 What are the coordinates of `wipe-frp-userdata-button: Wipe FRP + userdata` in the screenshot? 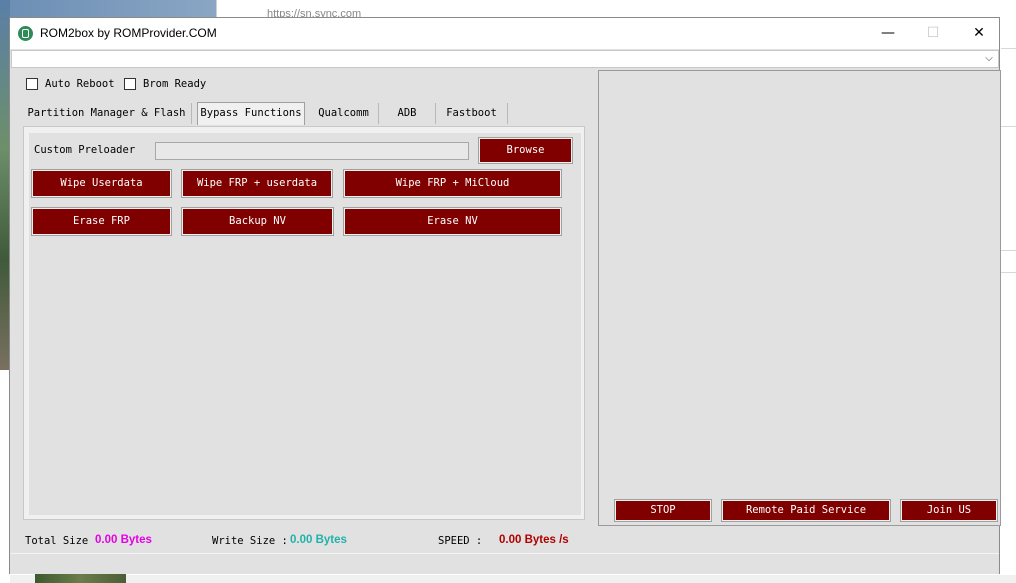 It's located at (257, 183).